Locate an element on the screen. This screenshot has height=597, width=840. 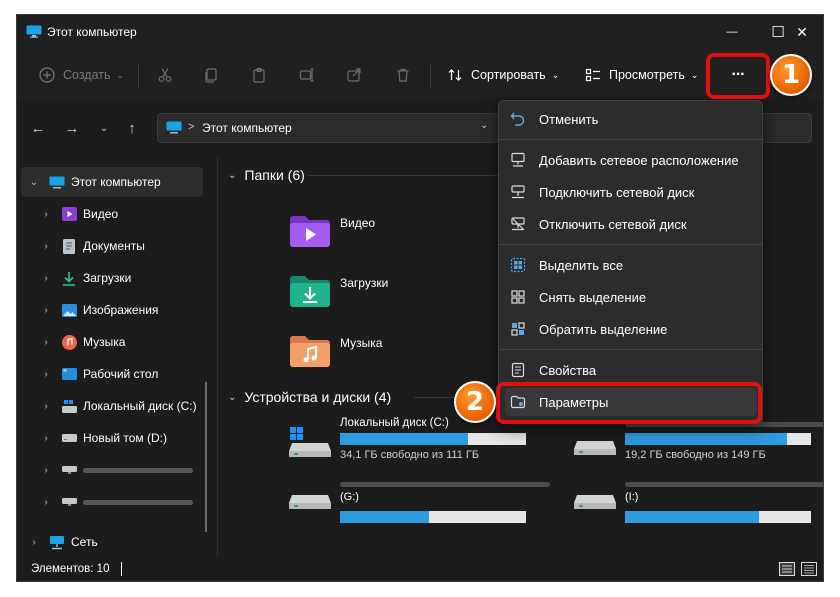
back-button: ← is located at coordinates (38, 128).